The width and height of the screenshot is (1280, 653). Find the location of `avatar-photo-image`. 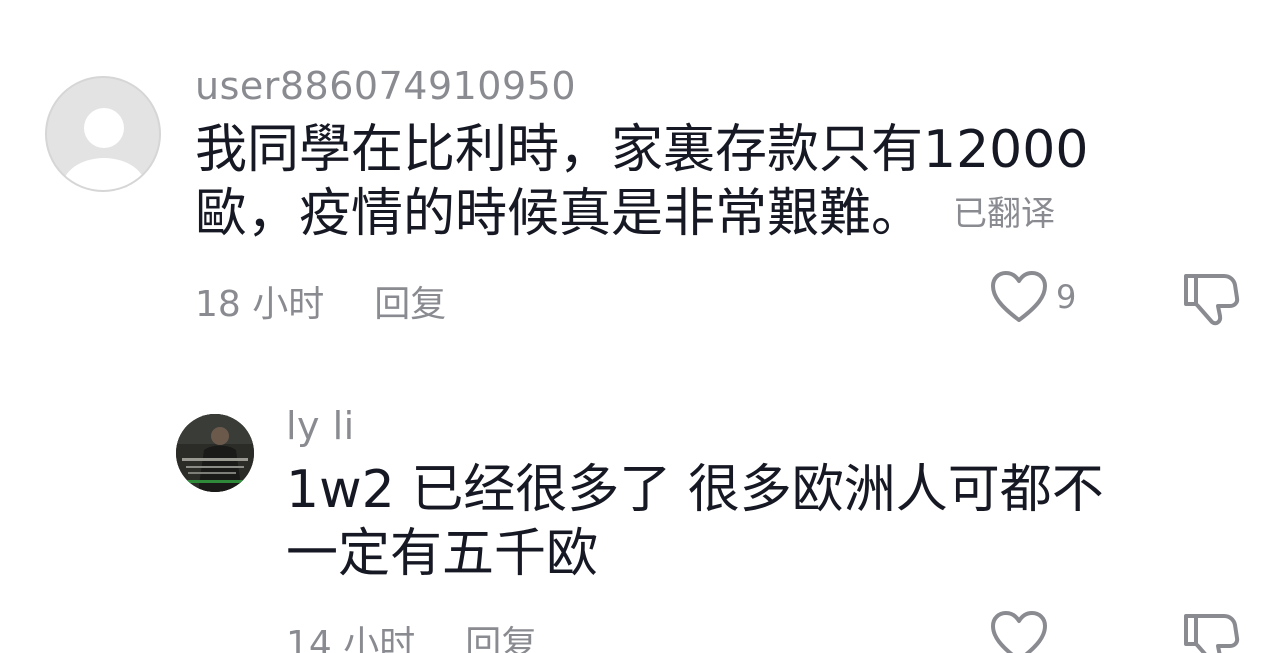

avatar-photo-image is located at coordinates (215, 453).